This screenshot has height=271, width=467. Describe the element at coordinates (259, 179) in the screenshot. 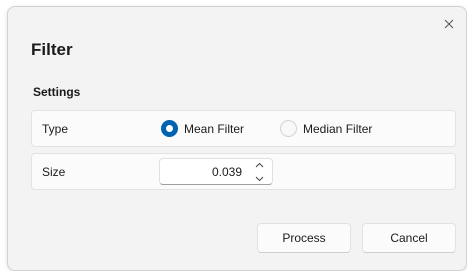

I see `chevron-down-icon` at that location.